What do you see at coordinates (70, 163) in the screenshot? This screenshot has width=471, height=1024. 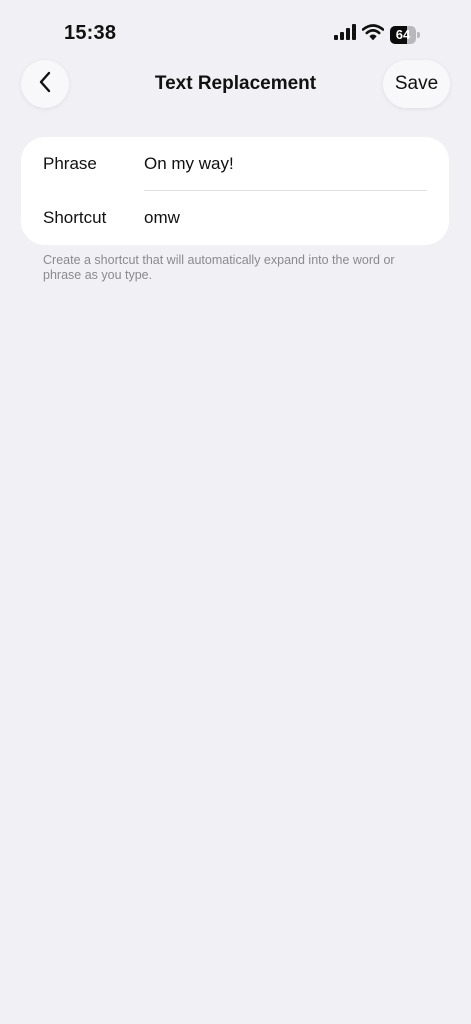 I see `phrase-label: Phrase` at bounding box center [70, 163].